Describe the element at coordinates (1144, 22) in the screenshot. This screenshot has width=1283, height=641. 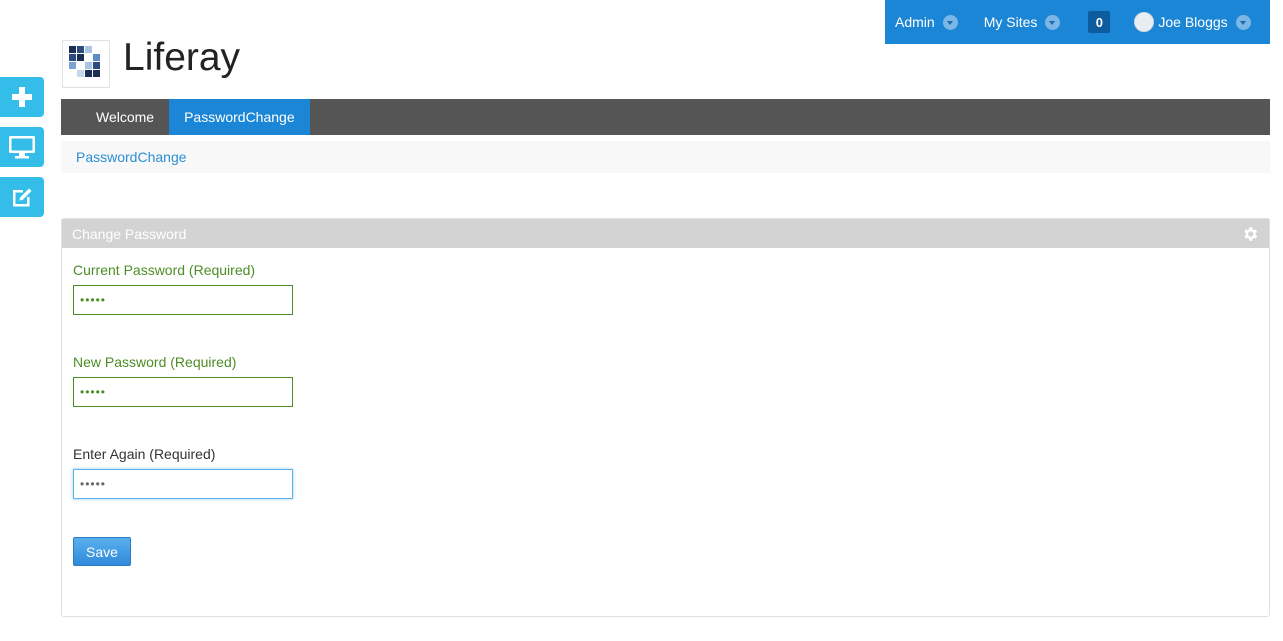
I see `avatar` at that location.